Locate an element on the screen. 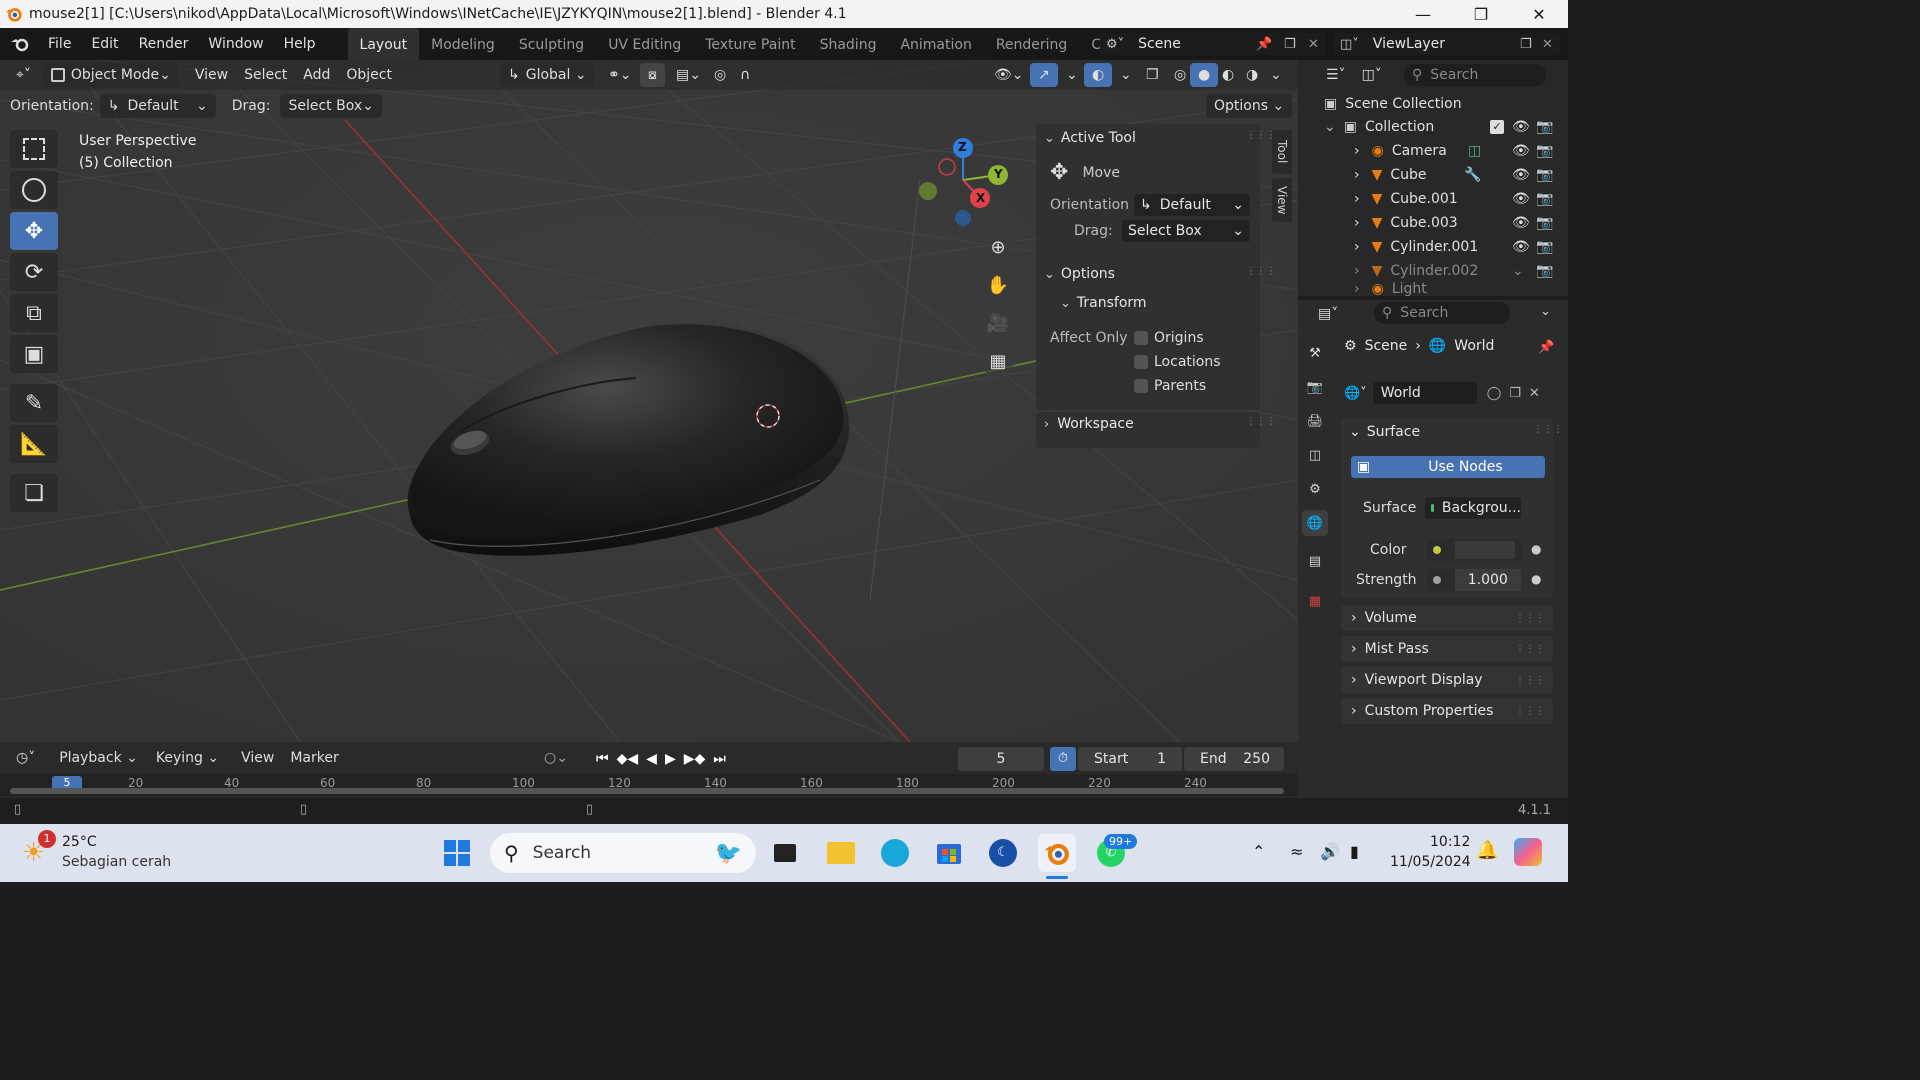 This screenshot has width=1920, height=1080. pin-icon: 📌 is located at coordinates (1546, 347).